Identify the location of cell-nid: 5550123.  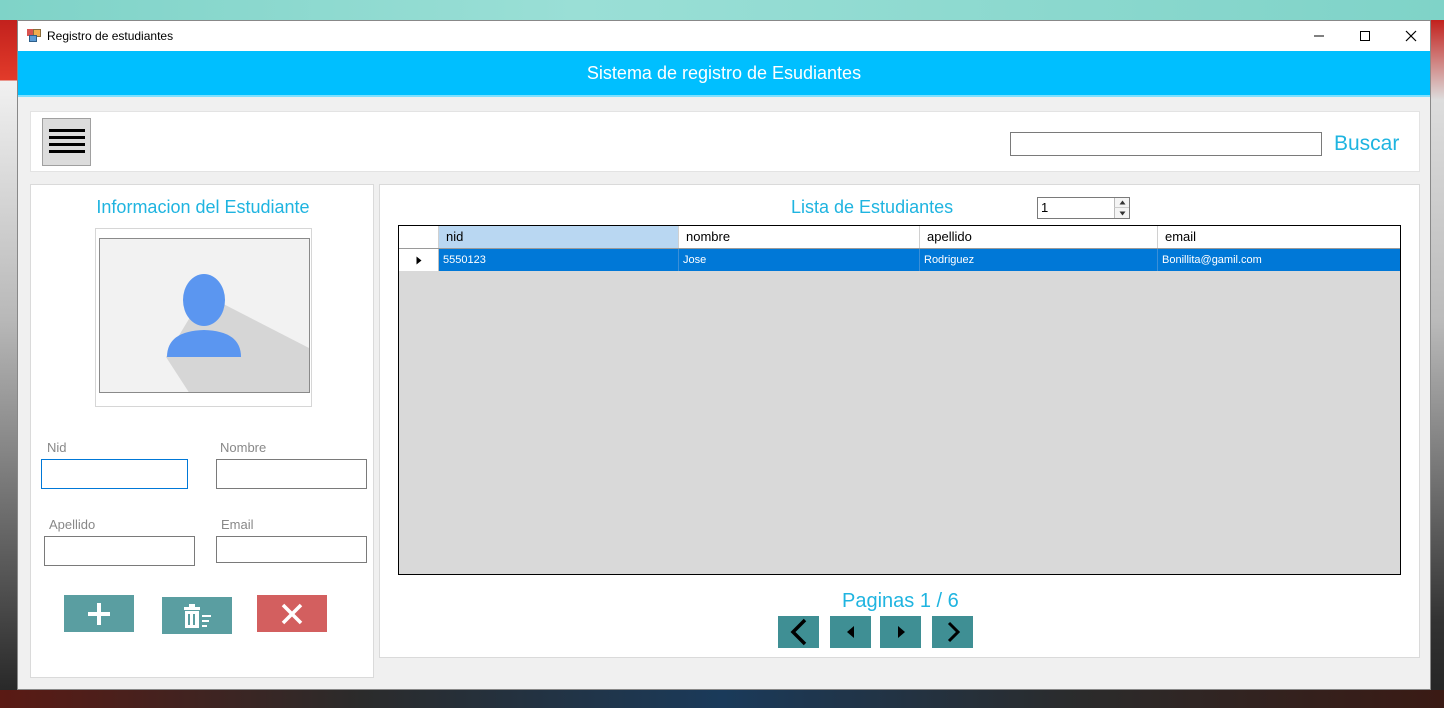
(559, 260).